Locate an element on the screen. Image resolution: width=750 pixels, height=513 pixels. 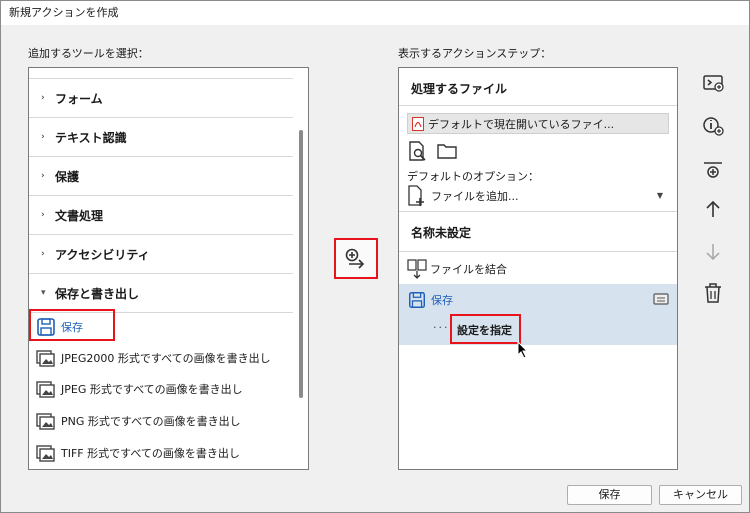
scrollbar is located at coordinates (301, 273).